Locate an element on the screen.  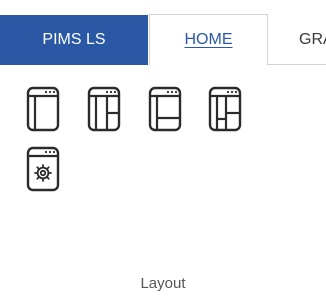
three-pane-layout-button is located at coordinates (225, 109).